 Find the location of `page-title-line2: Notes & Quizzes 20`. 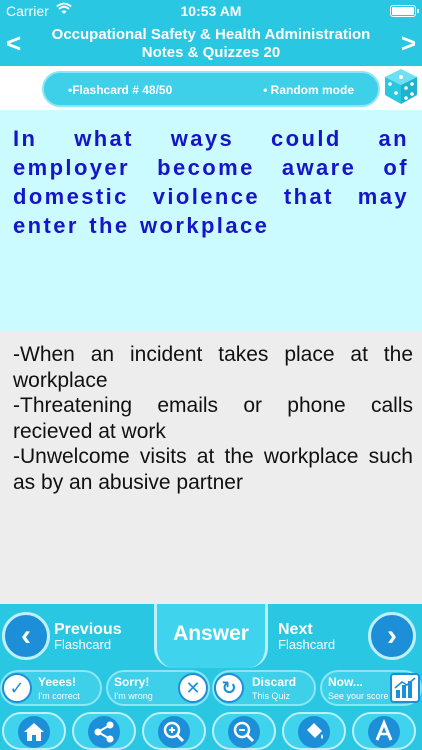

page-title-line2: Notes & Quizzes 20 is located at coordinates (211, 52).